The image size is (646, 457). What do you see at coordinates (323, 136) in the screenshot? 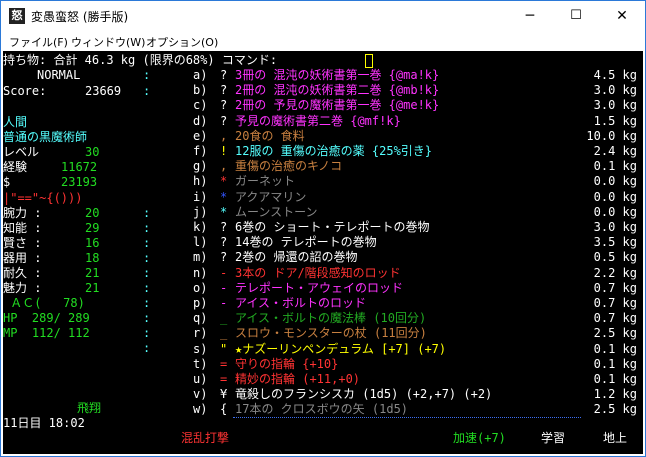
I see `inventory-item: e), 20食の 食料 10.0 kg` at bounding box center [323, 136].